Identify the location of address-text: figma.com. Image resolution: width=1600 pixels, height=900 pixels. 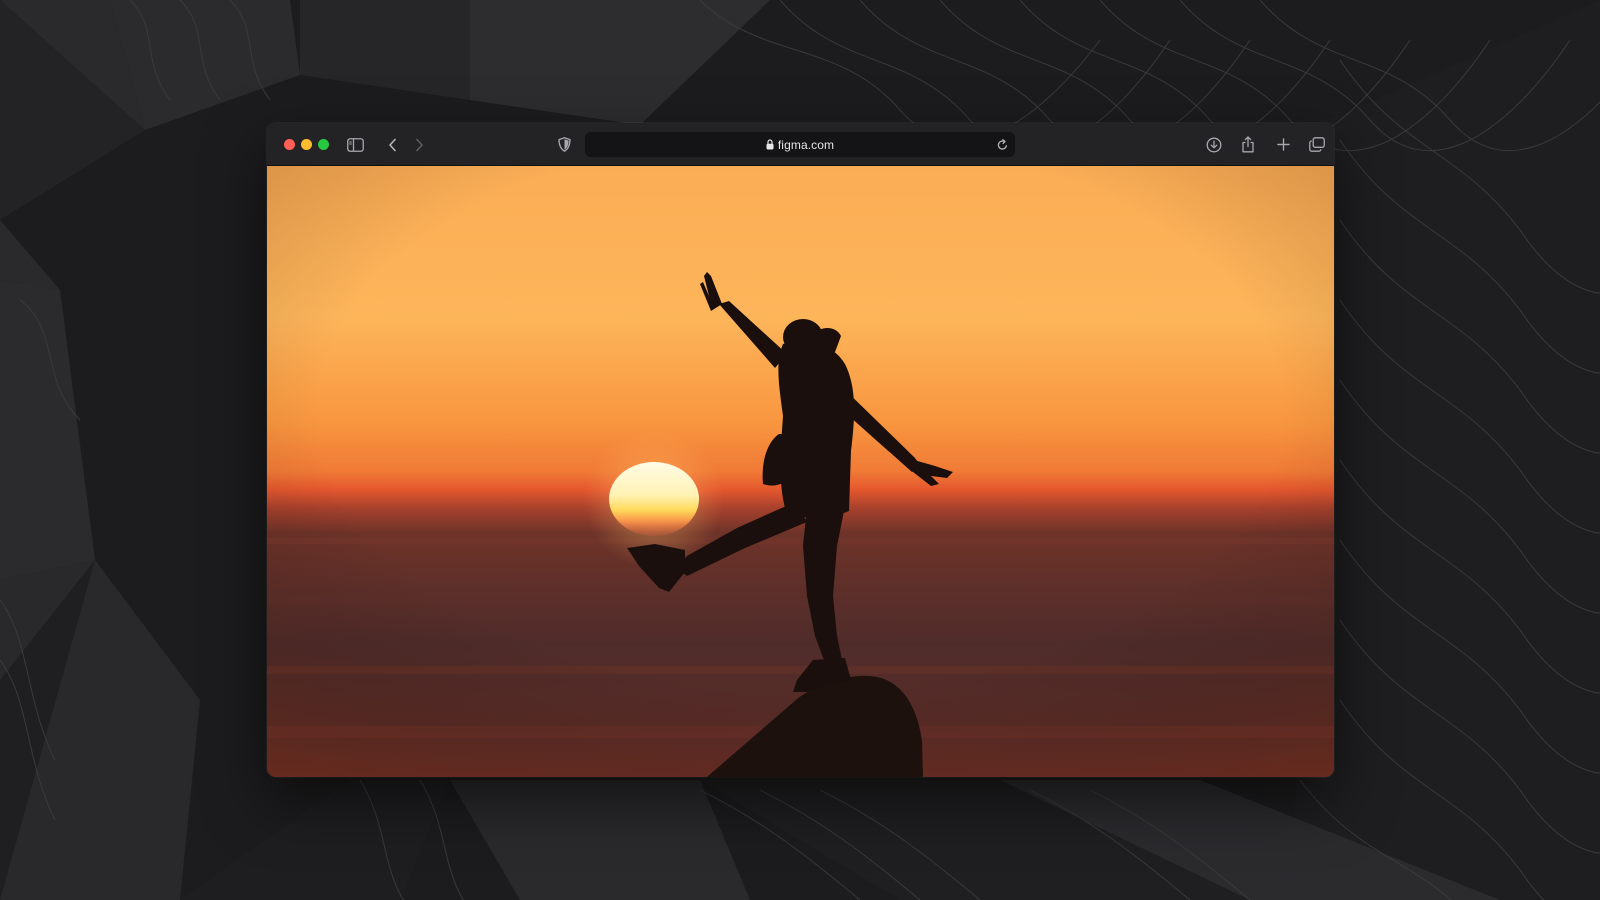
(806, 144).